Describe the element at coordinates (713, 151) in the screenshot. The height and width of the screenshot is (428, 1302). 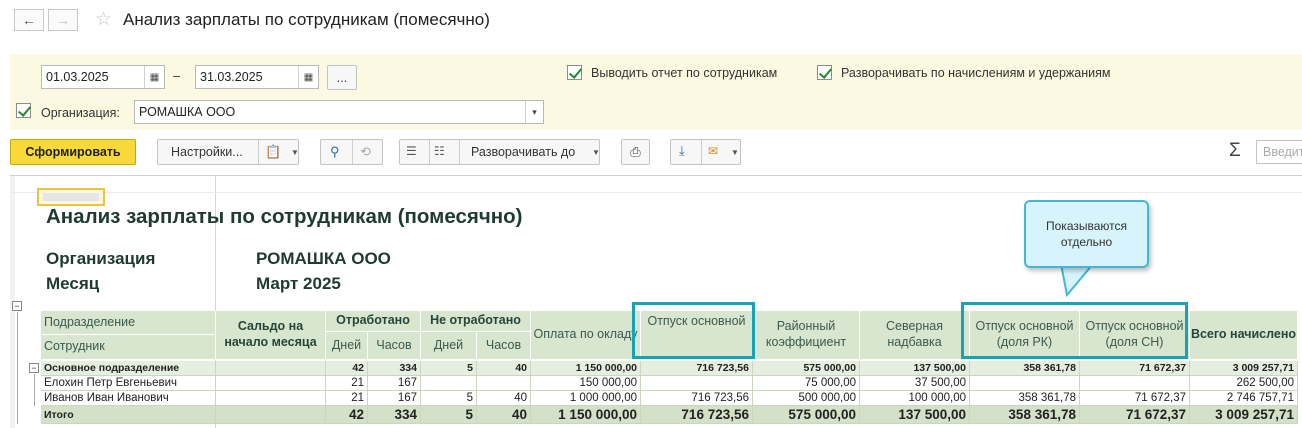
I see `mail-icon: ✉` at that location.